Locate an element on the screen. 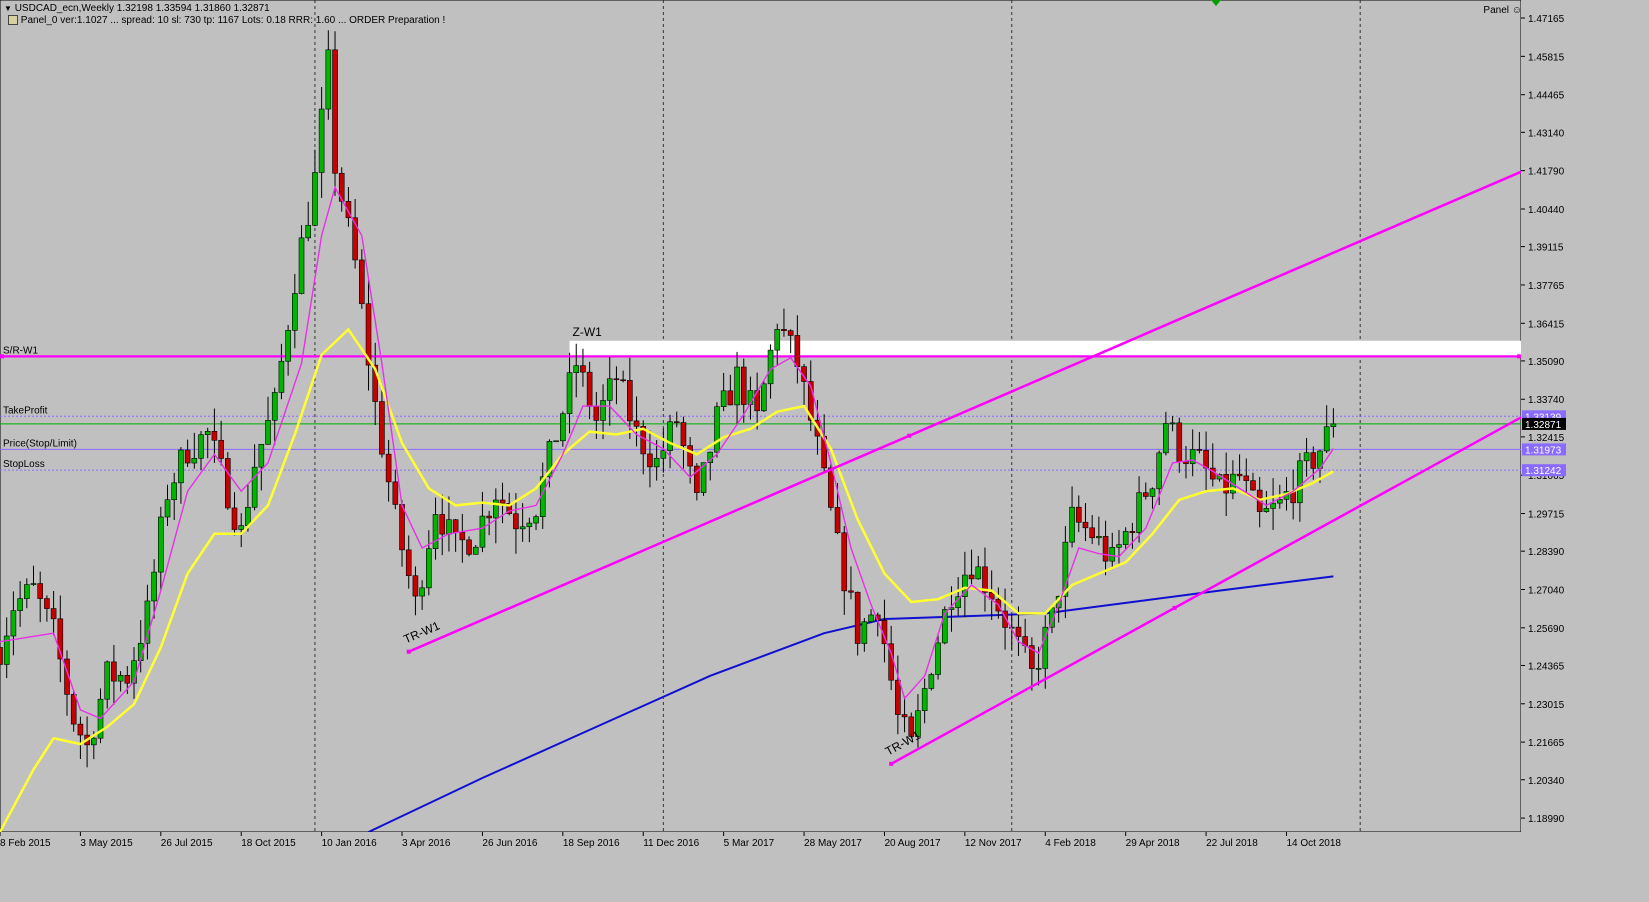 This screenshot has height=902, width=1649. panel-toggle-button: Panel ☺ is located at coordinates (1502, 10).